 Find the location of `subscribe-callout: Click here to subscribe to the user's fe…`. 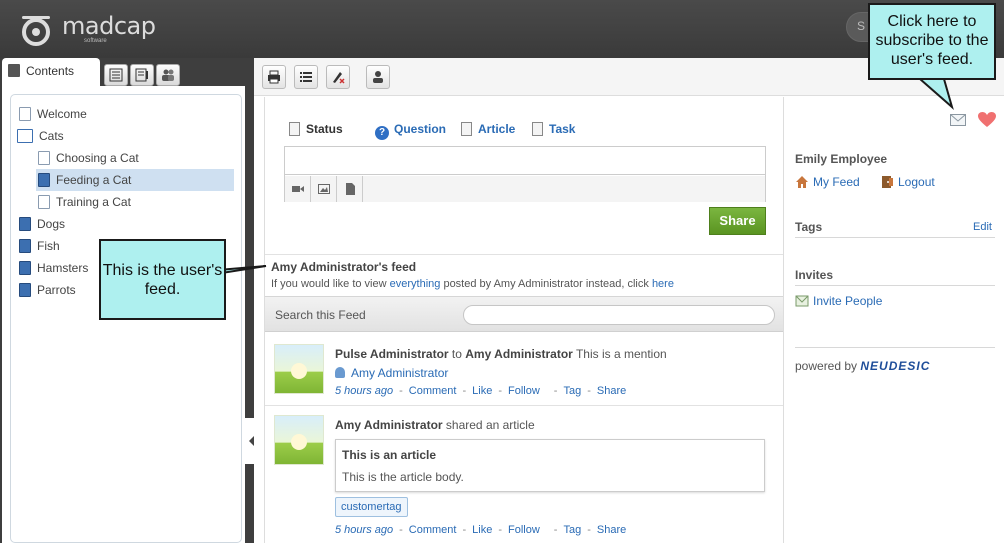

subscribe-callout: Click here to subscribe to the user's fe… is located at coordinates (932, 41).